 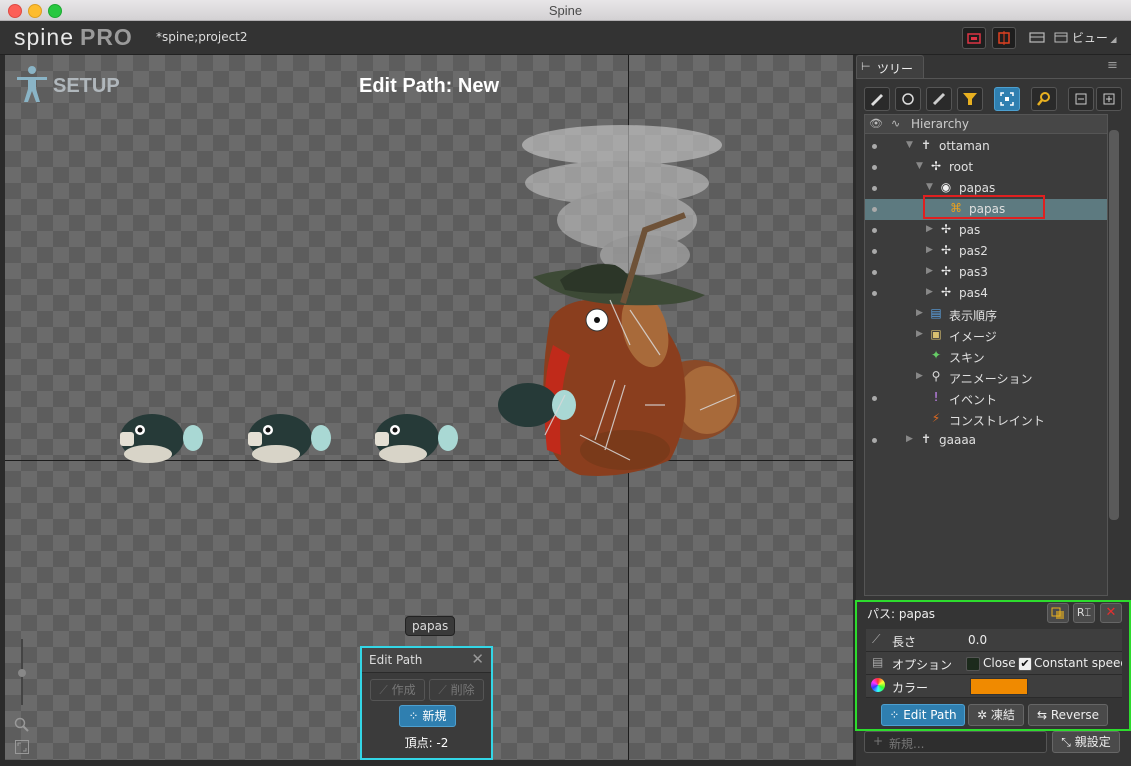 I want to click on new-path-button: ⁘ 新規, so click(x=427, y=716).